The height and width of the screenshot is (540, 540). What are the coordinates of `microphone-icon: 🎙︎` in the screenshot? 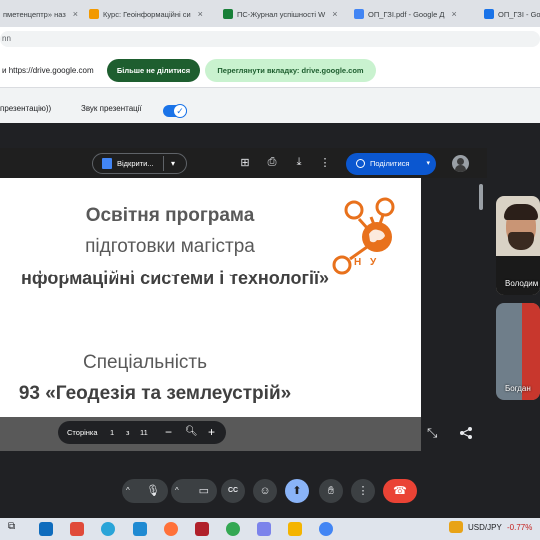 It's located at (153, 491).